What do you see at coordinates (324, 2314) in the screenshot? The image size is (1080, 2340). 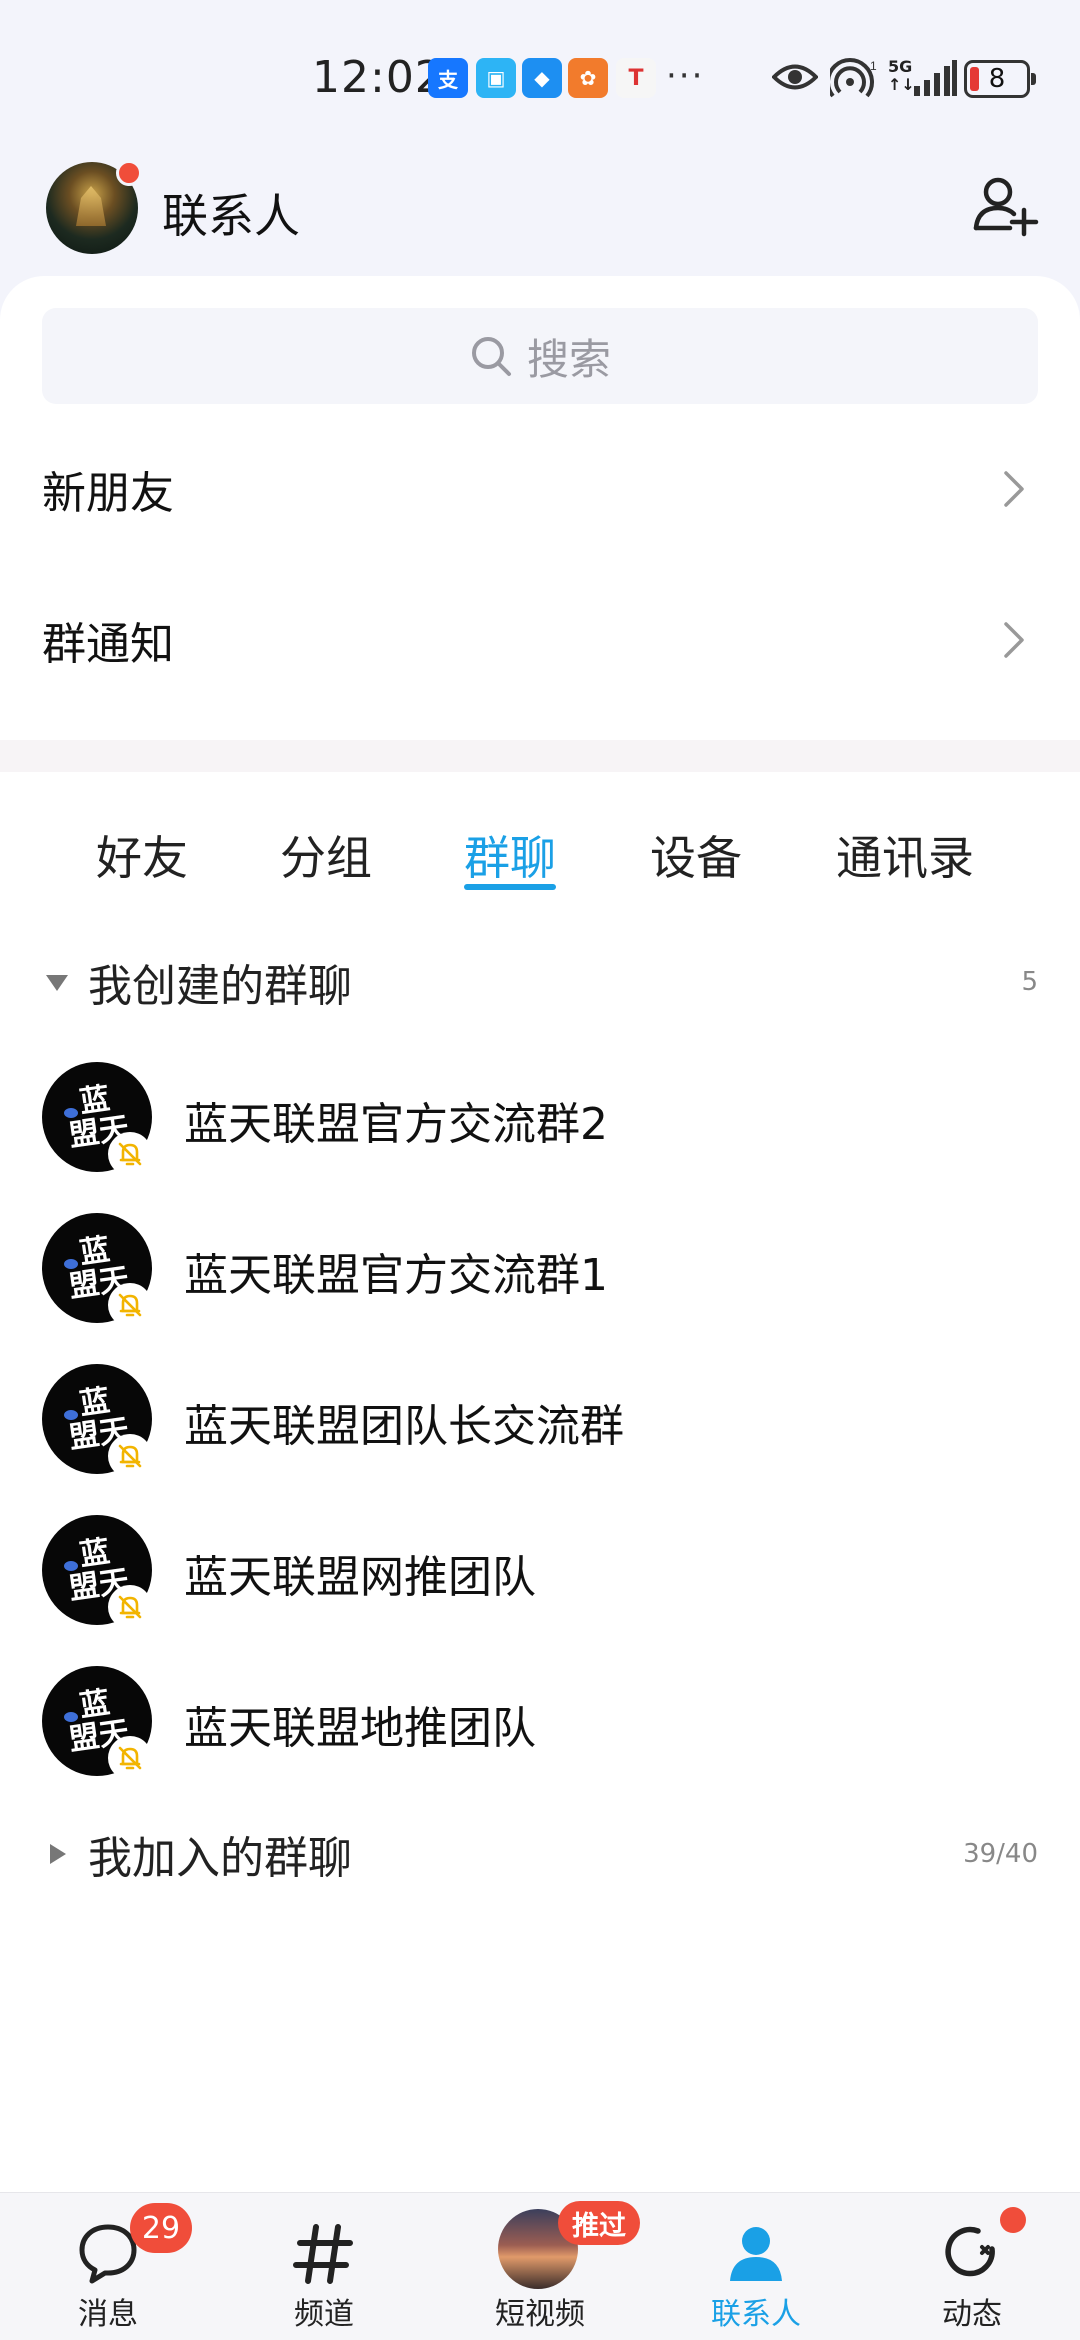 I see `nav-label: 频道` at bounding box center [324, 2314].